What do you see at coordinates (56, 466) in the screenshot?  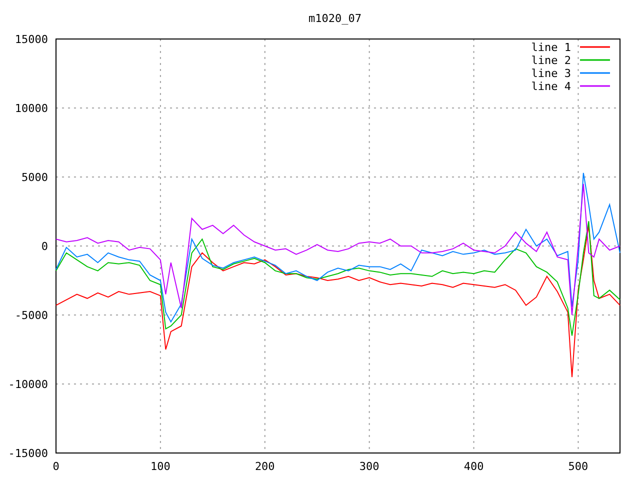 I see `x-tick-label: 0` at bounding box center [56, 466].